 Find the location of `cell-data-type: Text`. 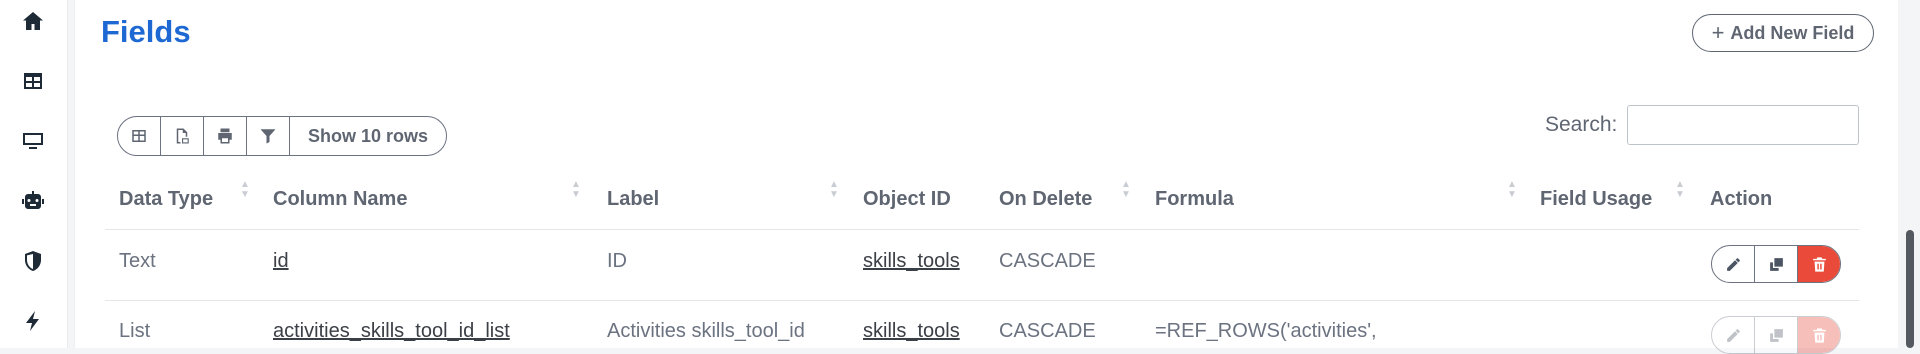

cell-data-type: Text is located at coordinates (137, 261).